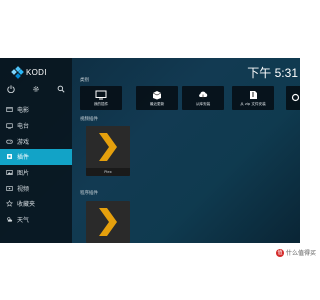 The width and height of the screenshot is (320, 300). I want to click on watermark-badge: 值, so click(279, 252).